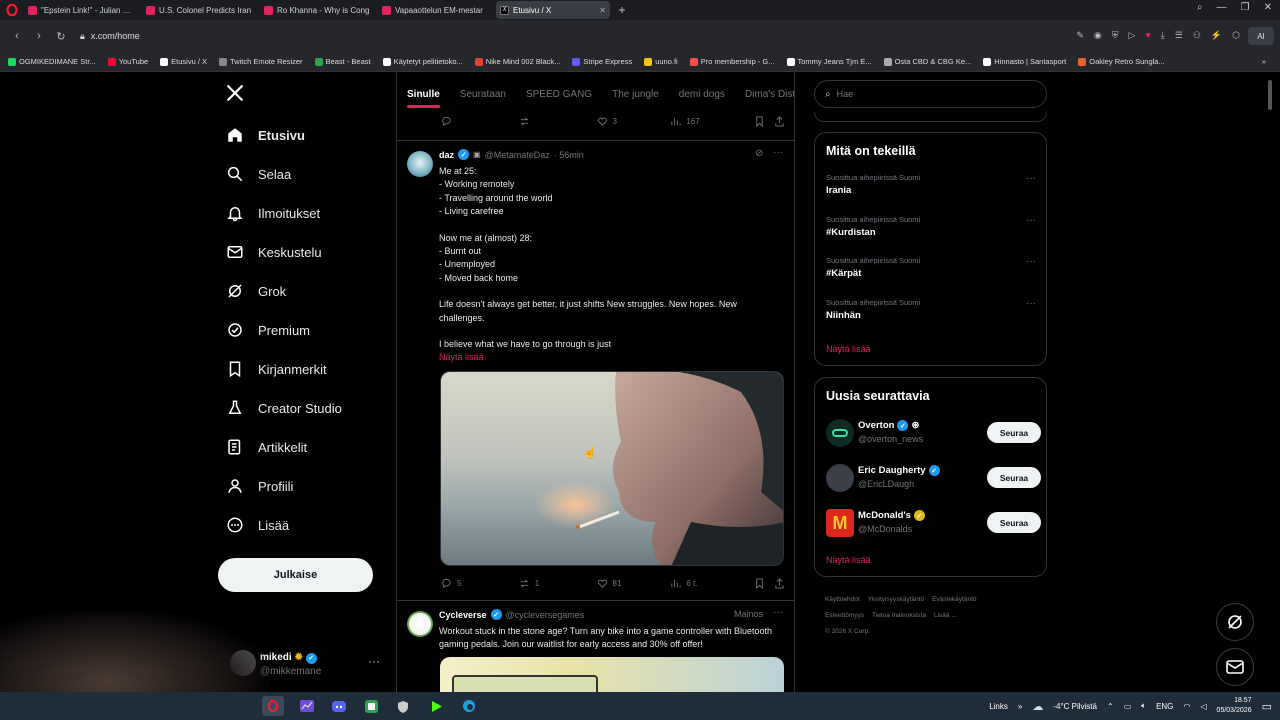  What do you see at coordinates (1179, 35) in the screenshot?
I see `menu-icon: ☰` at bounding box center [1179, 35].